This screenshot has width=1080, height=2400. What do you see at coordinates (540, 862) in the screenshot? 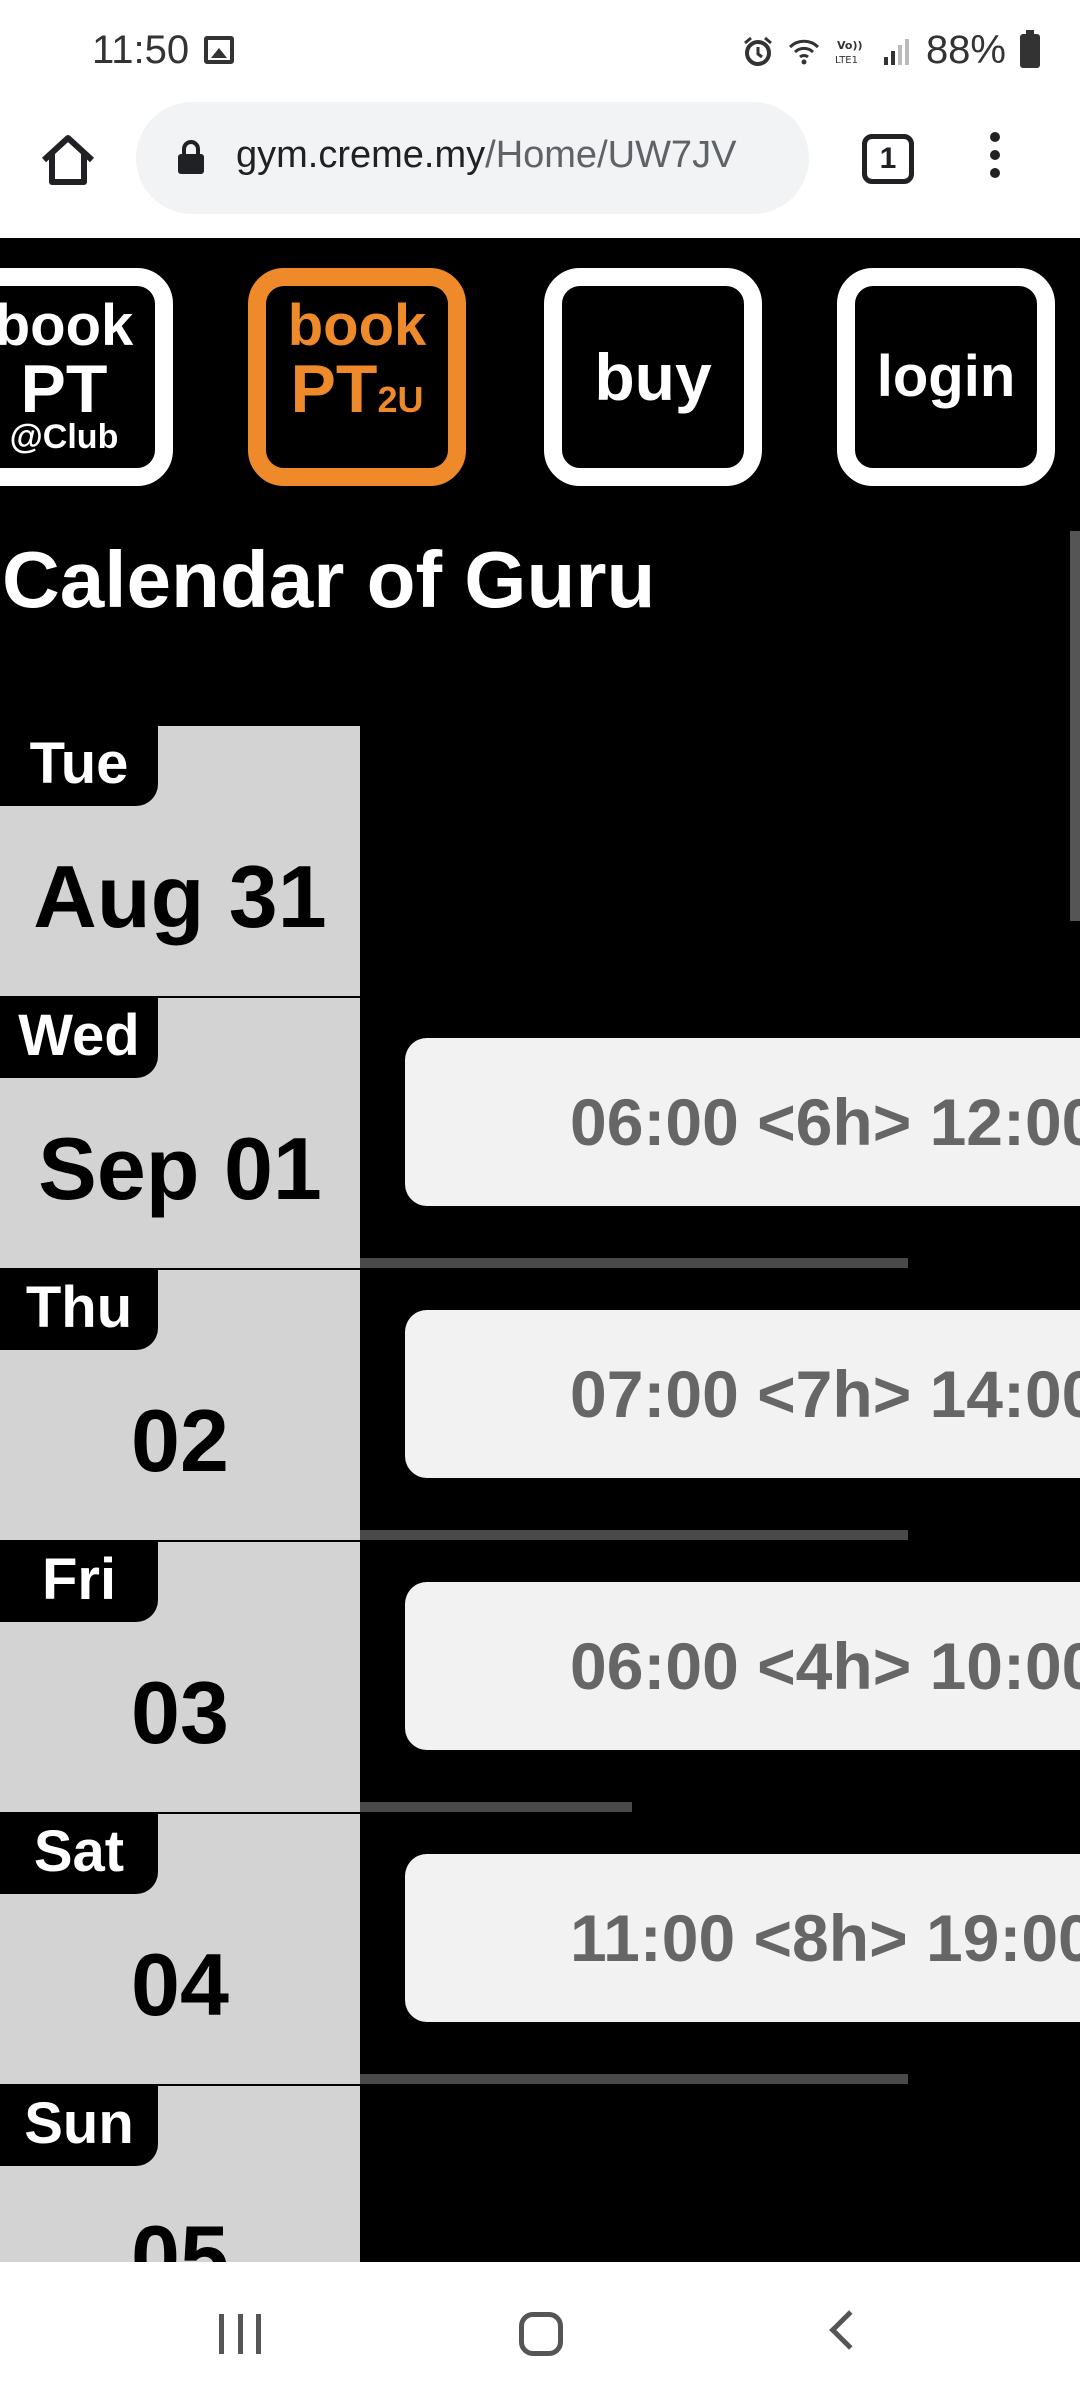
I see `day-row: Tue Aug 31` at bounding box center [540, 862].